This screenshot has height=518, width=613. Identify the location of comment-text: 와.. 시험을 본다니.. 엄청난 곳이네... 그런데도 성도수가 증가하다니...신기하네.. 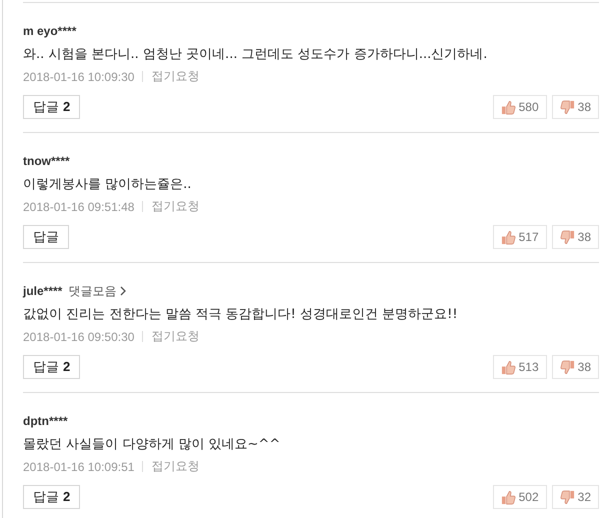
(255, 54).